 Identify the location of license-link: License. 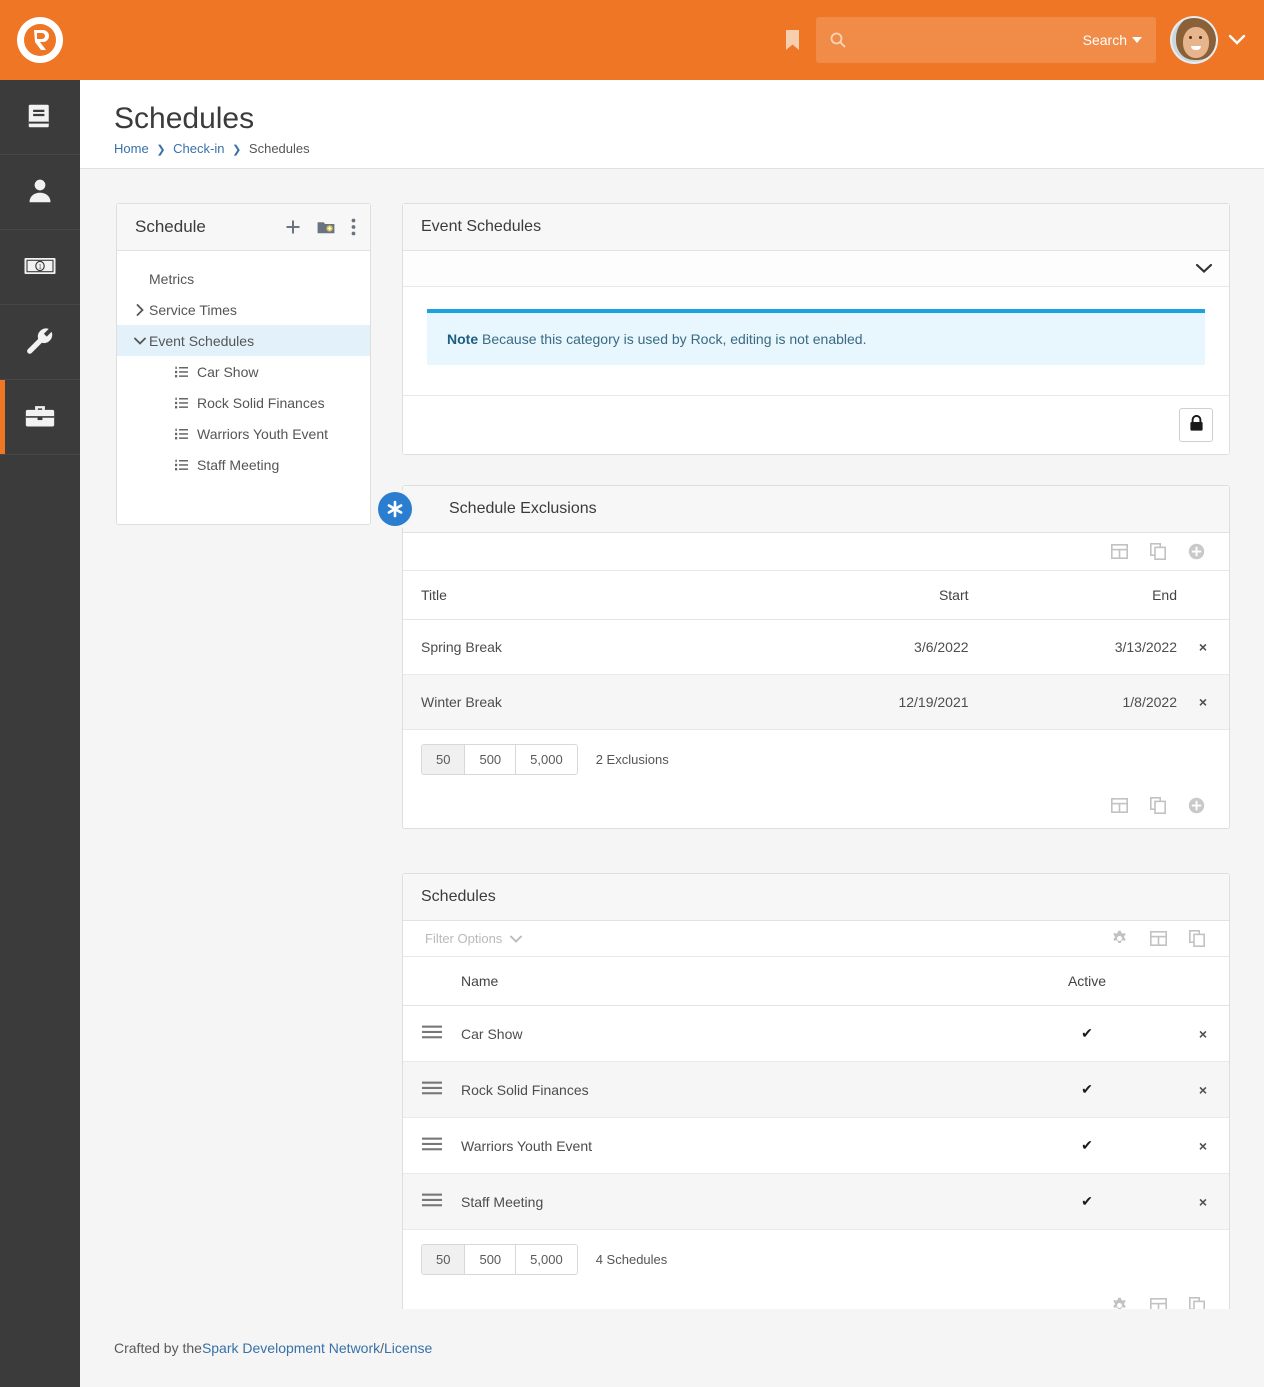
(408, 1348).